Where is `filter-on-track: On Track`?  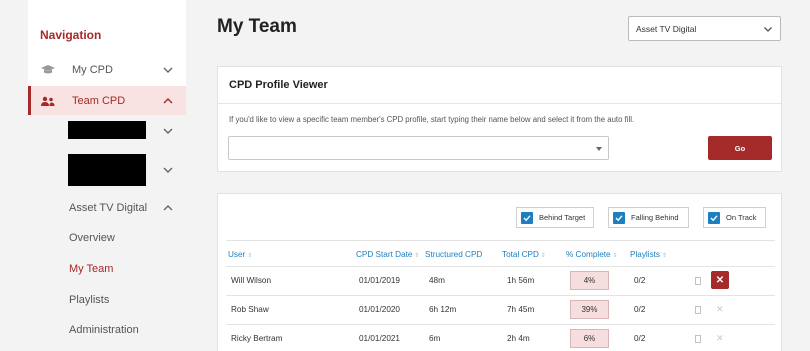 filter-on-track: On Track is located at coordinates (734, 217).